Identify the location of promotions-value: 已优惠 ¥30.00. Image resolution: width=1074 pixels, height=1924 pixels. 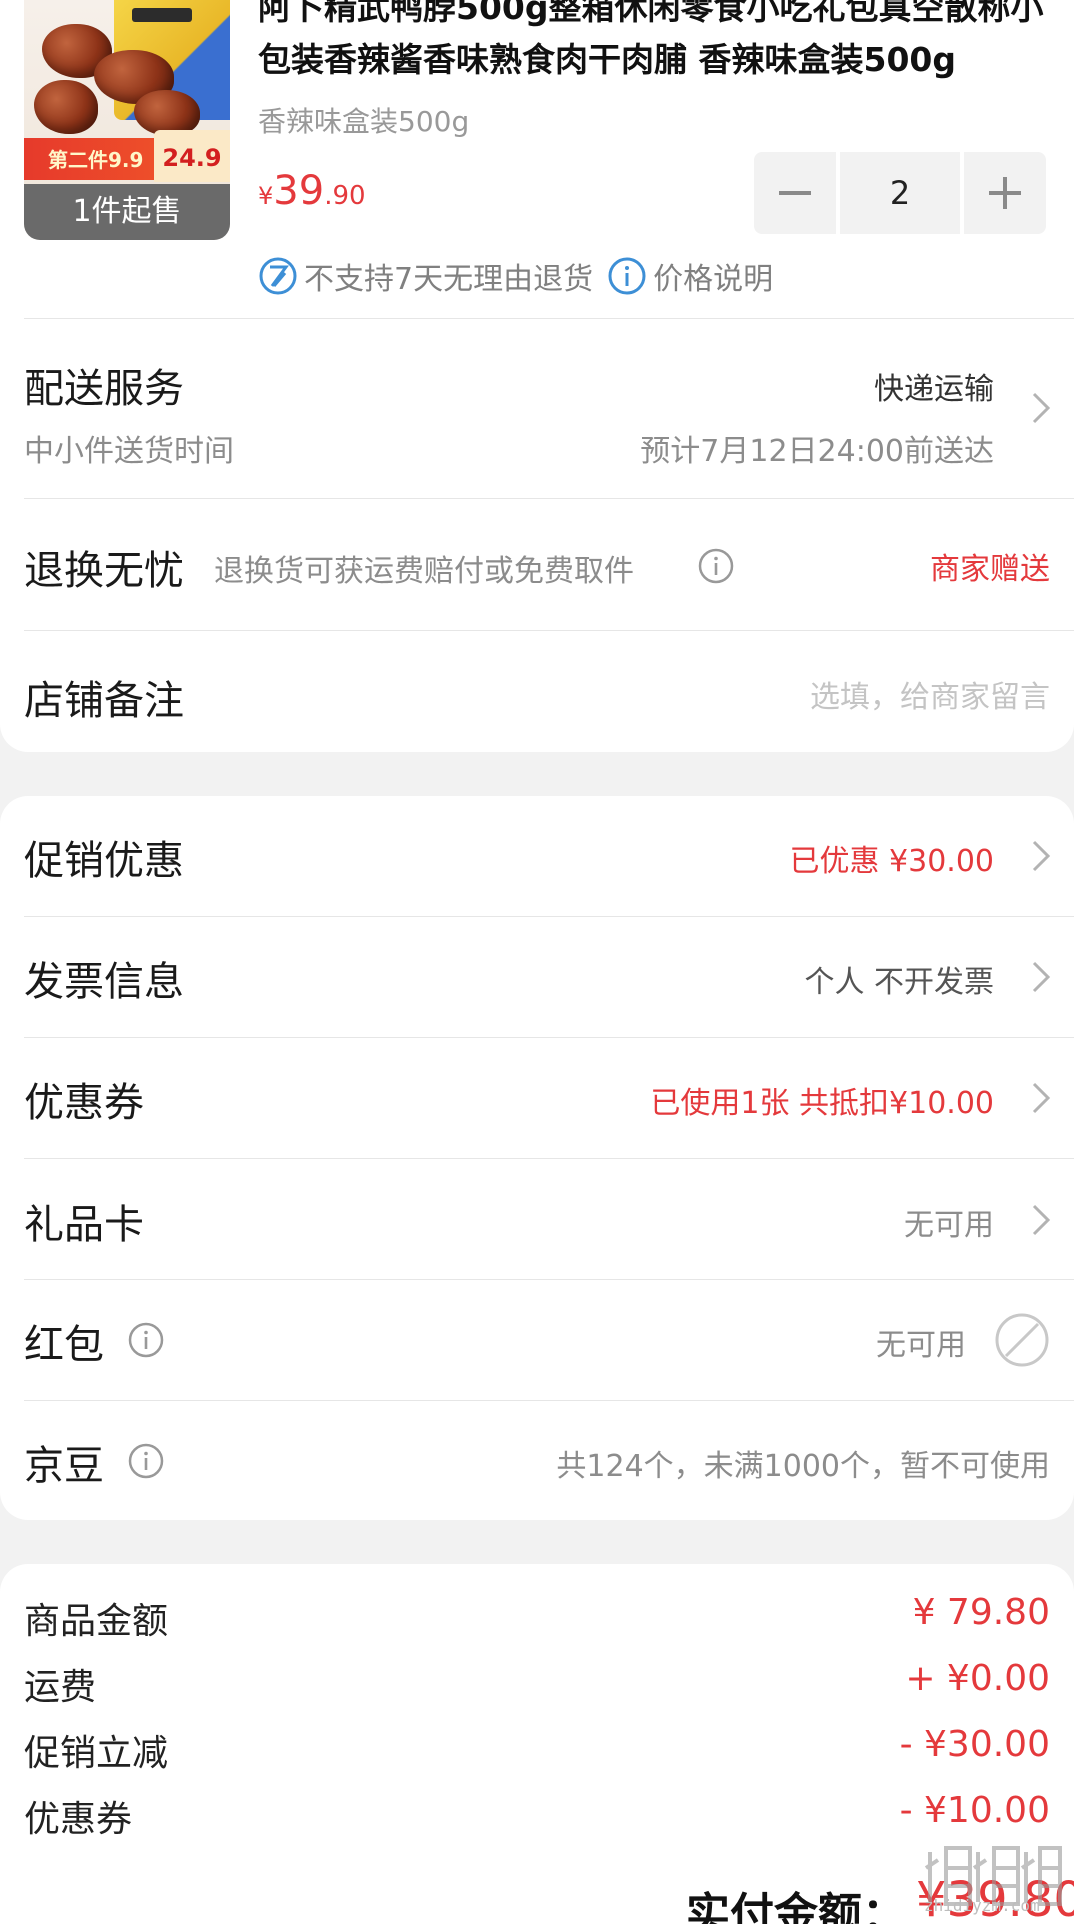
(891, 861).